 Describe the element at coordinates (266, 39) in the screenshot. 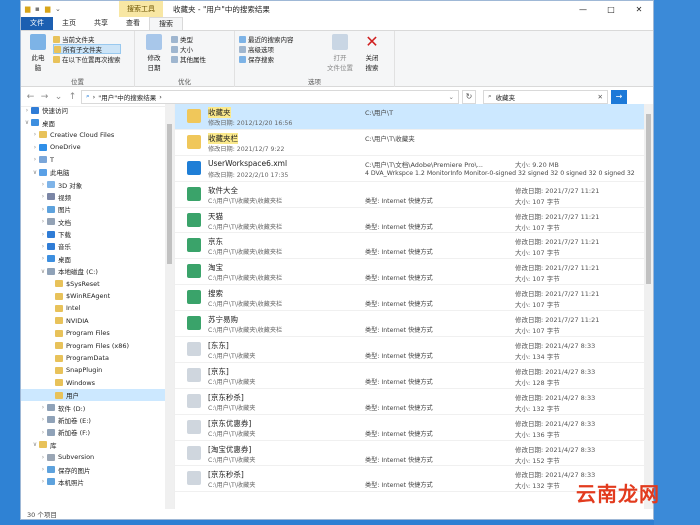

I see `recent-searches-dropdown: 最近的搜索内容` at that location.